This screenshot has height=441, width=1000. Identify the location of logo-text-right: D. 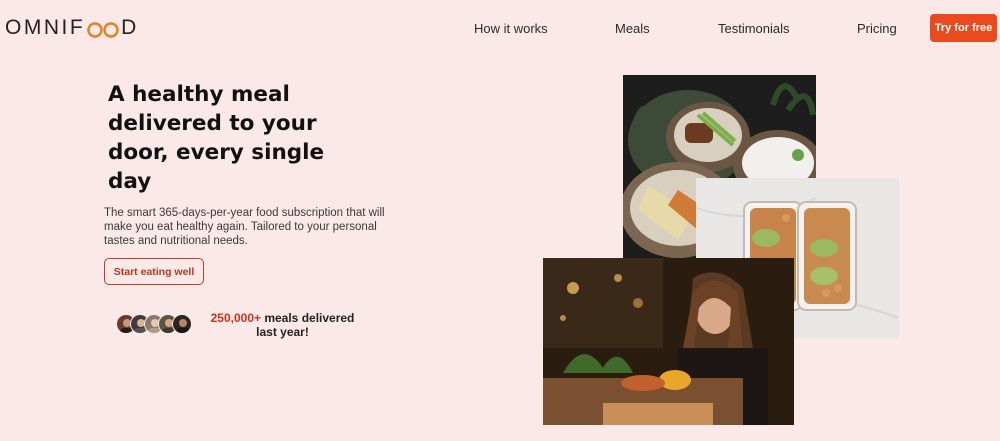
(130, 27).